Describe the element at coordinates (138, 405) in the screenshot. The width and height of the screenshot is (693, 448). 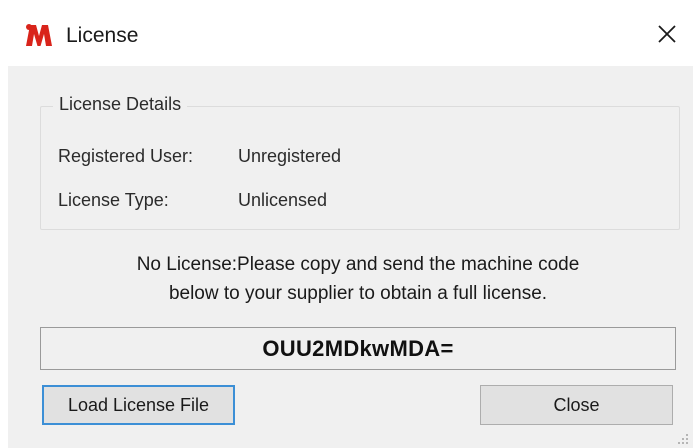
I see `load-license-file-button: Load License File` at that location.